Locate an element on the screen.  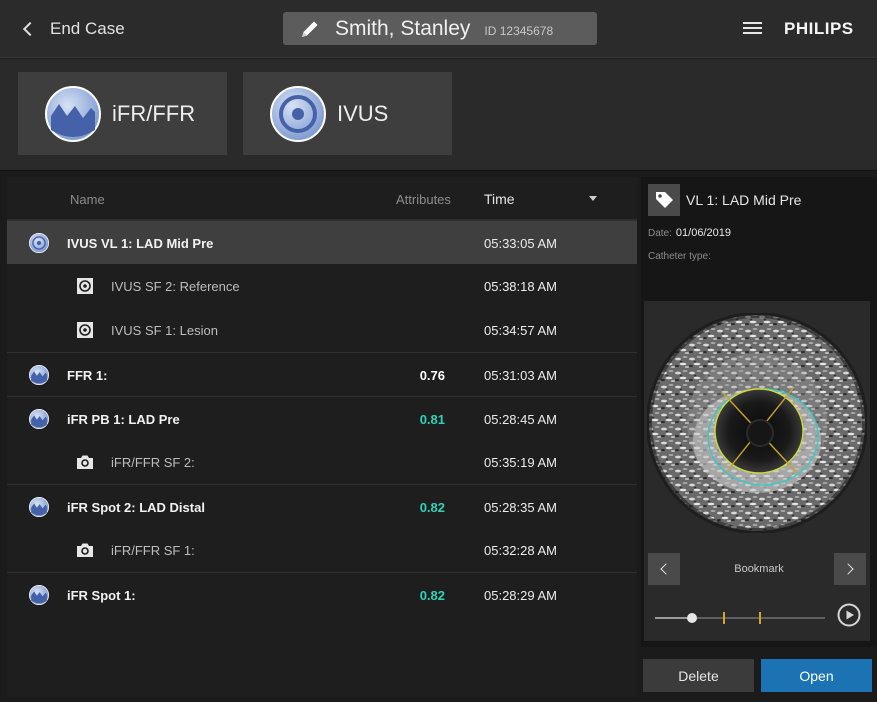
catheter-label: Catheter type: is located at coordinates (679, 256).